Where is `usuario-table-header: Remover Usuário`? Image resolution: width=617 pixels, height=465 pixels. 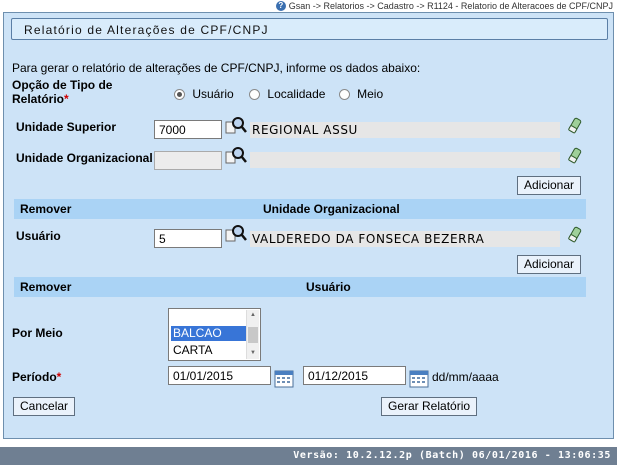 usuario-table-header: Remover Usuário is located at coordinates (300, 287).